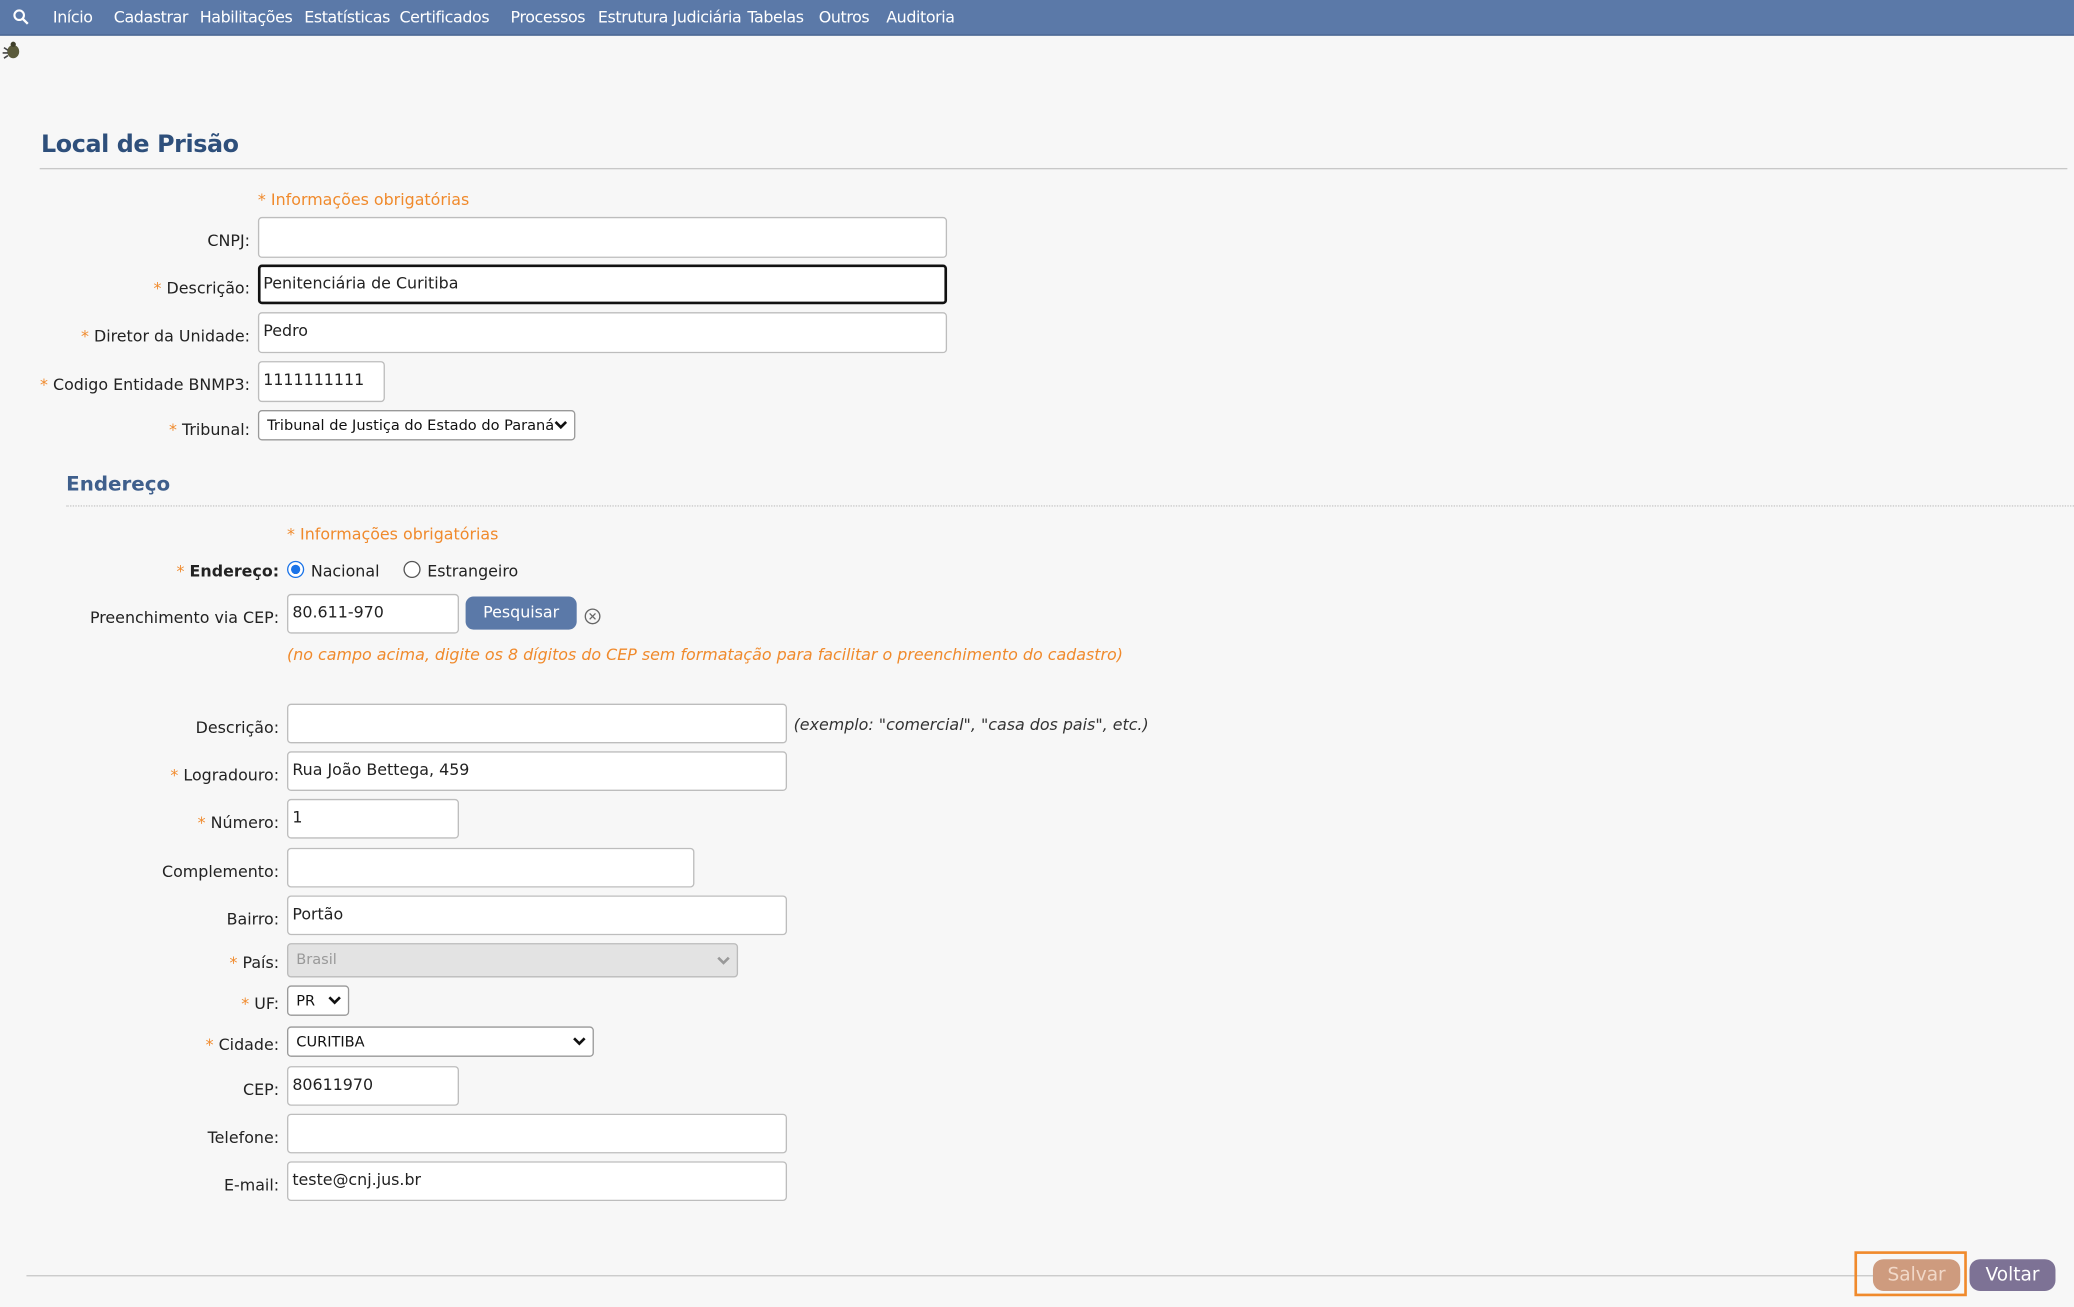 The image size is (2074, 1307). I want to click on descricao-field: Penitenciária de Curitiba, so click(602, 284).